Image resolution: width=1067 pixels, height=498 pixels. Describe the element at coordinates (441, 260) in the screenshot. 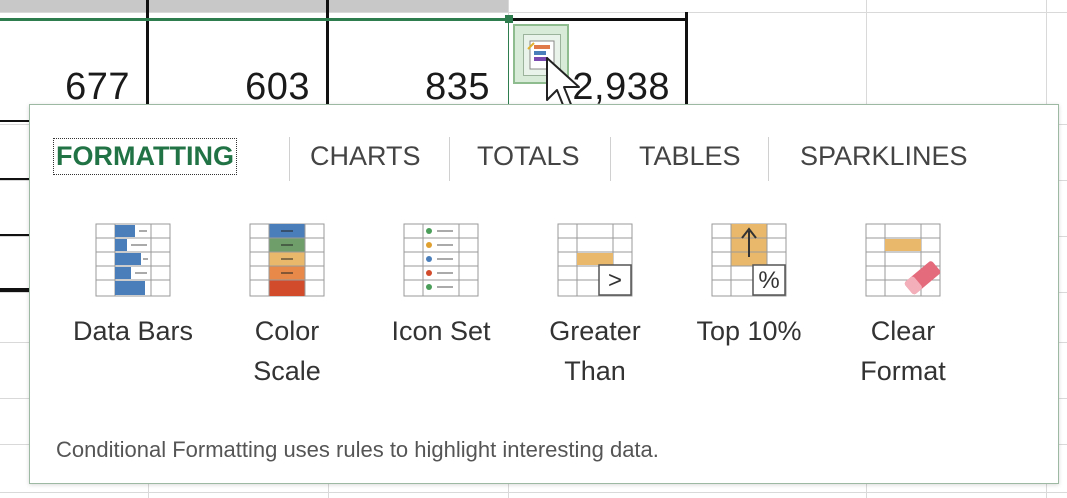

I see `icon-set-icon` at that location.